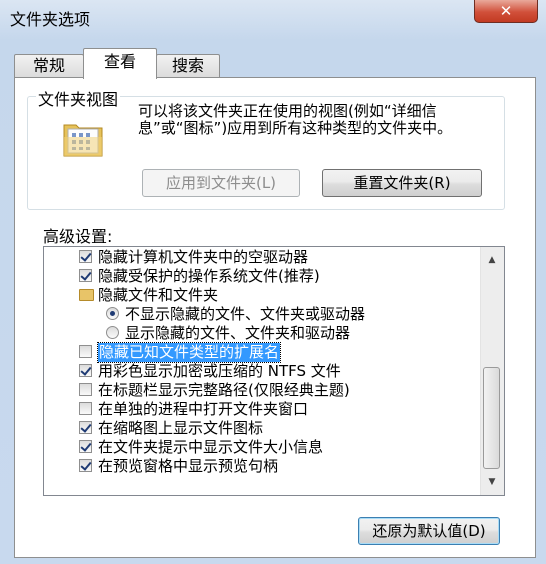 The height and width of the screenshot is (564, 546). I want to click on list-item-label: 在文件夹提示中显示文件大小信息, so click(211, 447).